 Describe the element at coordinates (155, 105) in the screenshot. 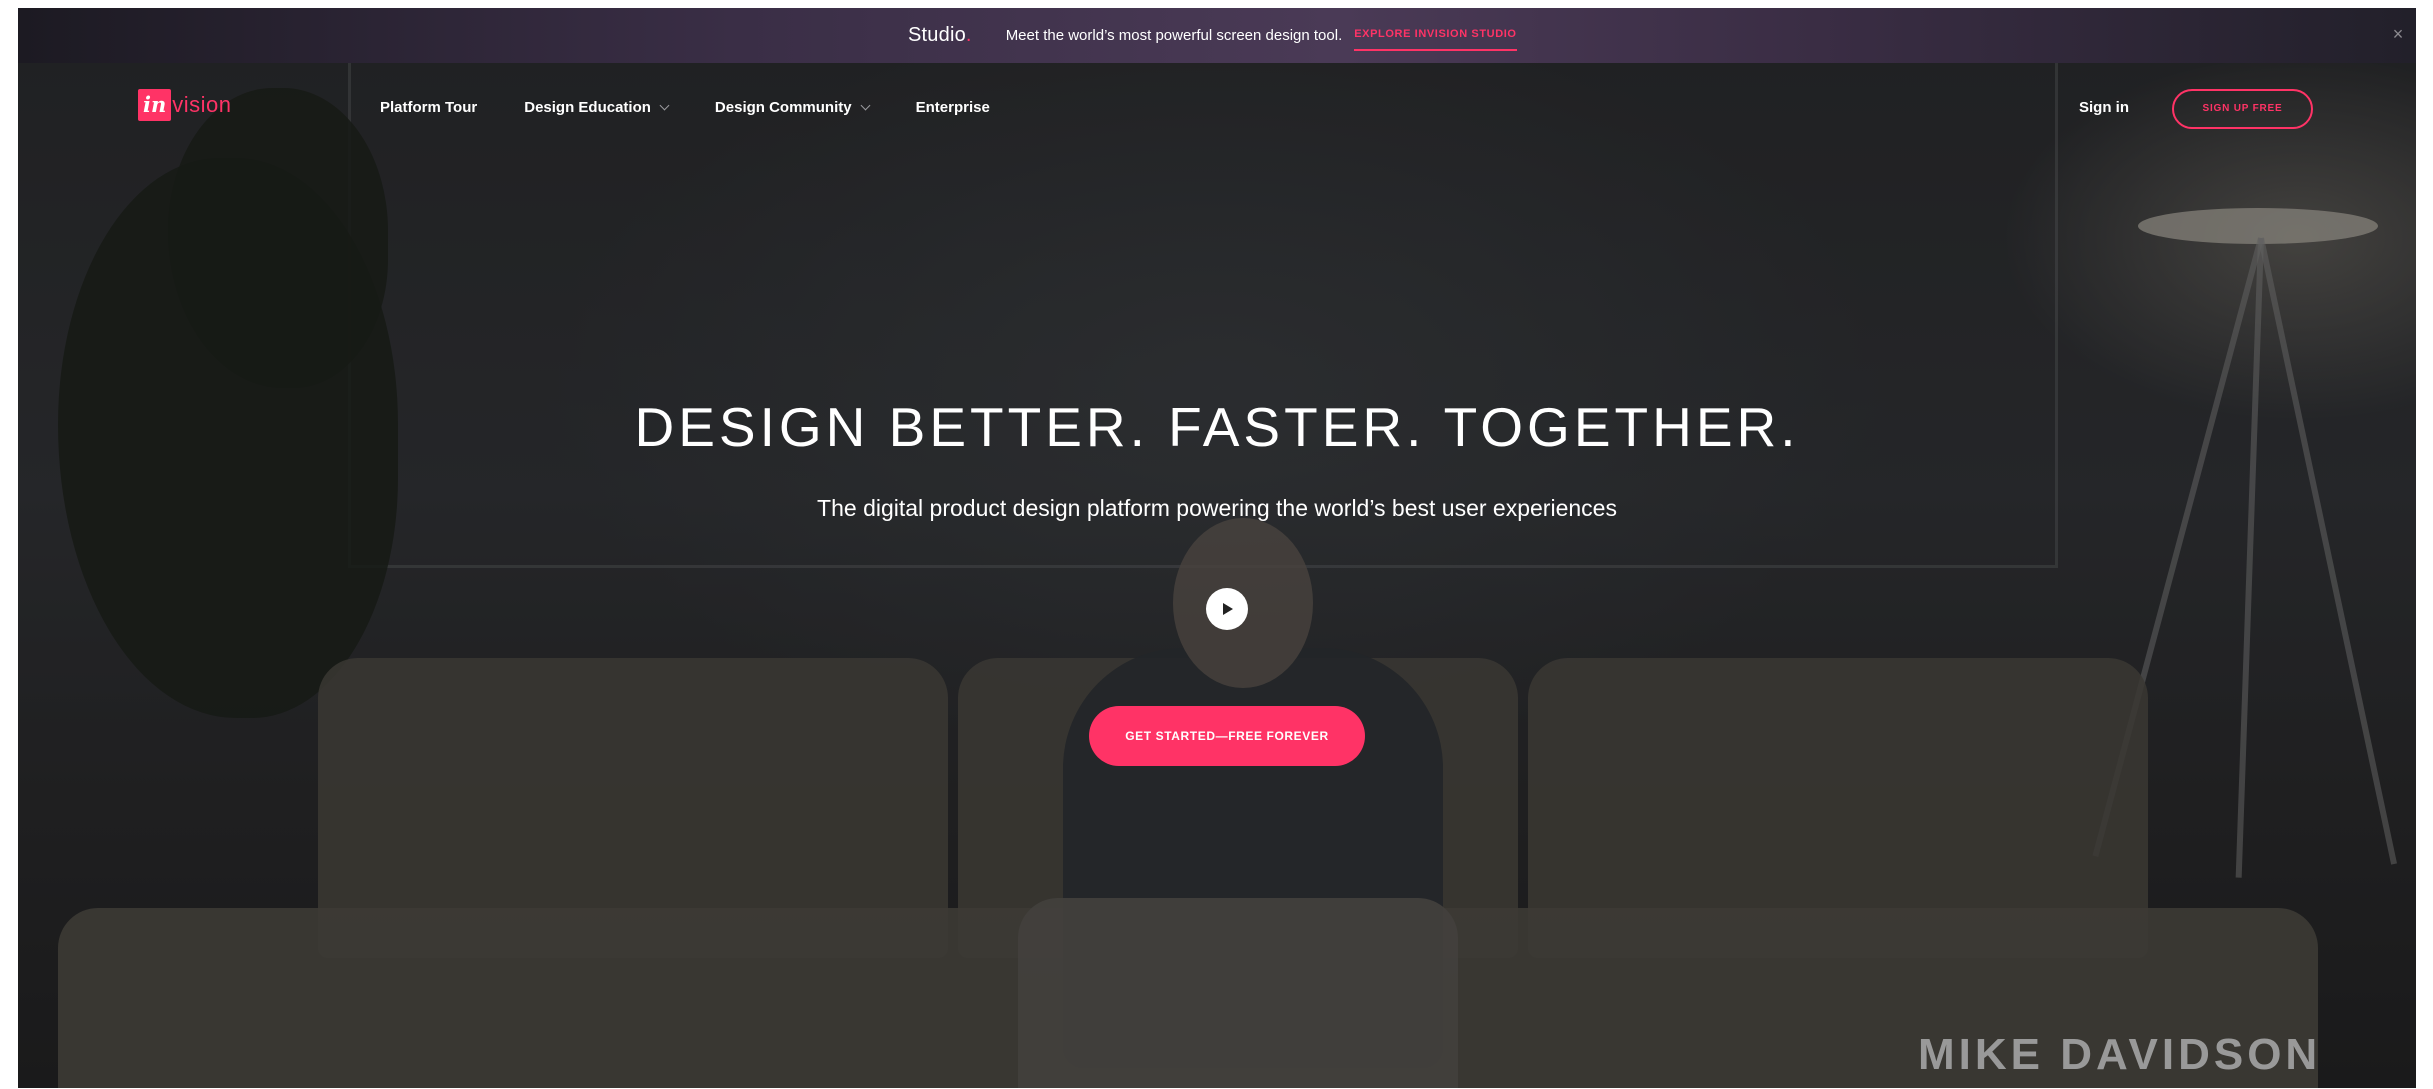

I see `logo-mark: in` at that location.